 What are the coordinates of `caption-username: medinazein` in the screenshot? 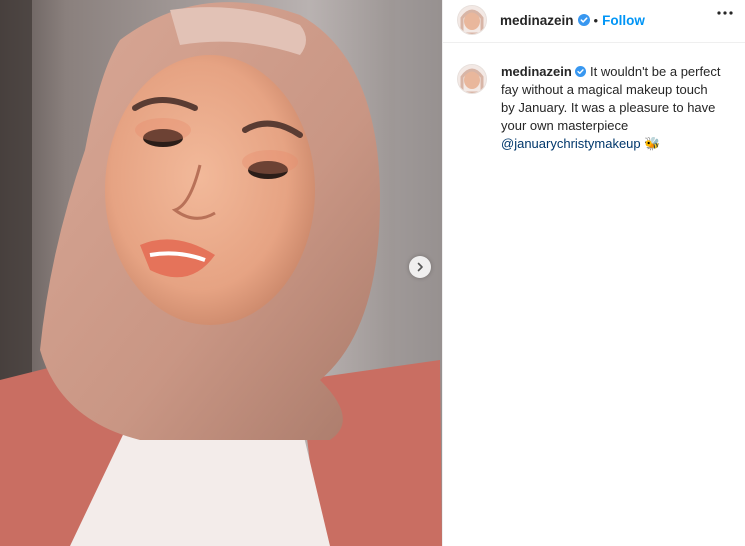 It's located at (536, 71).